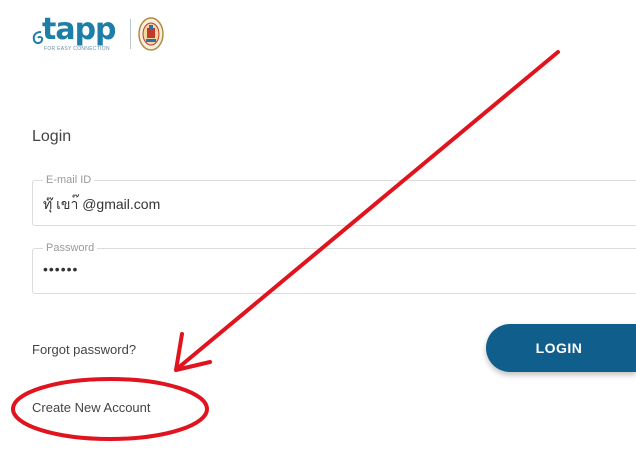 This screenshot has height=450, width=636. Describe the element at coordinates (79, 29) in the screenshot. I see `logo-wordmark: tapp` at that location.